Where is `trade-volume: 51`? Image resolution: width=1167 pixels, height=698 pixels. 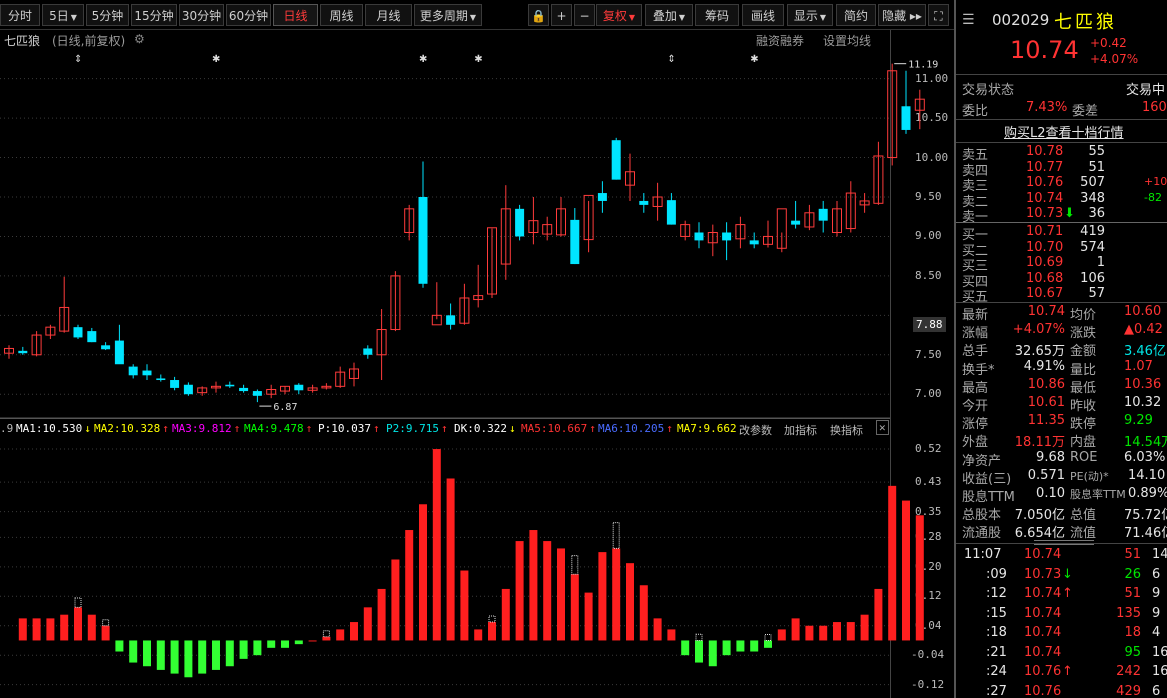 trade-volume: 51 is located at coordinates (1132, 593).